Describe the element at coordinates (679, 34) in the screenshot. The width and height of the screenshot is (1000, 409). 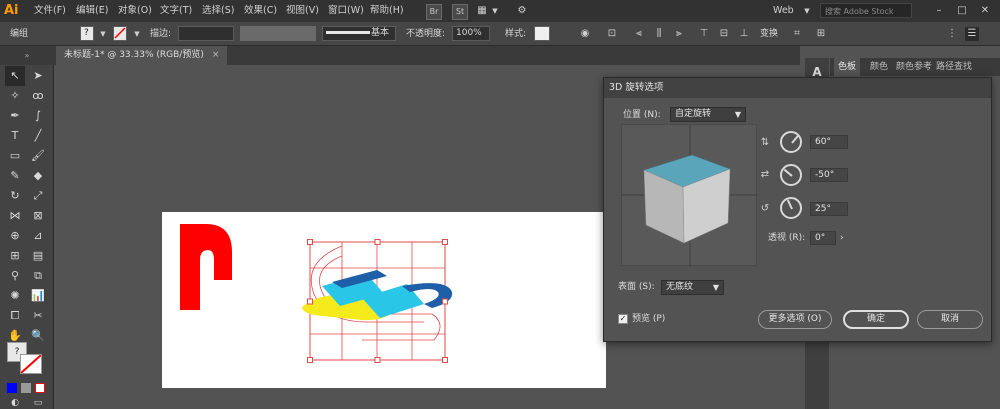
I see `align-right-icon: ⫸` at that location.